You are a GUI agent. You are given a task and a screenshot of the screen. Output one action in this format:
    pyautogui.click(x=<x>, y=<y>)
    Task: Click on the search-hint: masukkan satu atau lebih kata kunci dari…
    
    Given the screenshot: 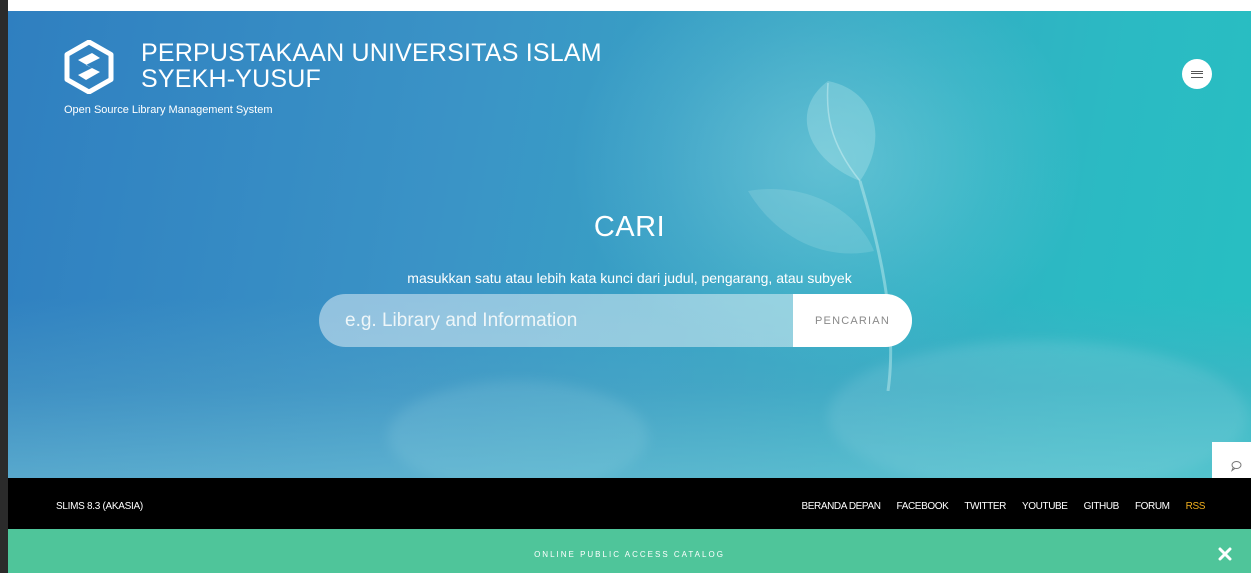 What is the action you would take?
    pyautogui.click(x=629, y=278)
    